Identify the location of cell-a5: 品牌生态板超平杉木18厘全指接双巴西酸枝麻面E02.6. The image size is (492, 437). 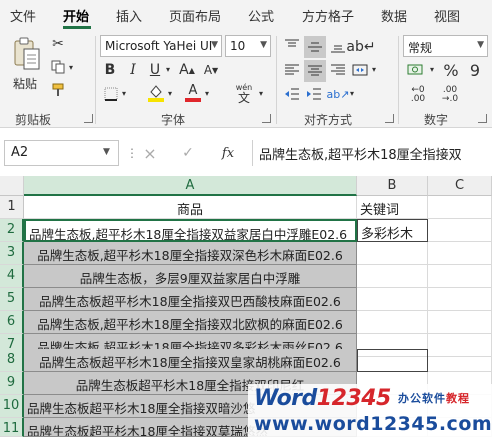
(190, 299).